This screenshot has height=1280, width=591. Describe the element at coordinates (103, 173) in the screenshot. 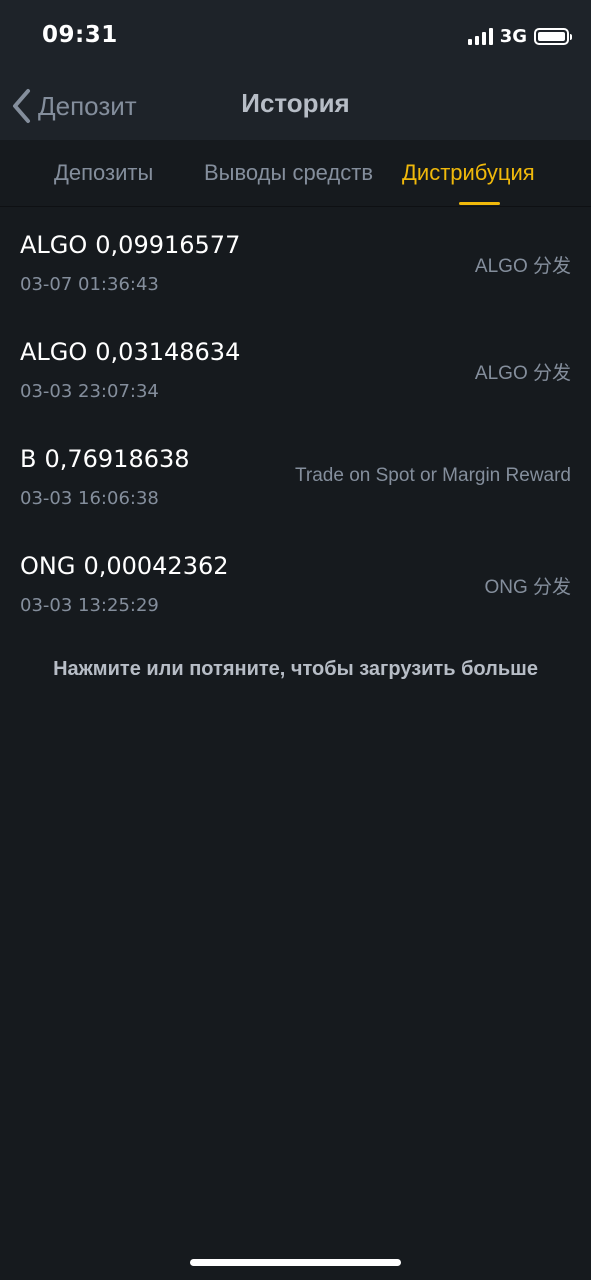

I see `tab-deposits: Депозиты` at that location.